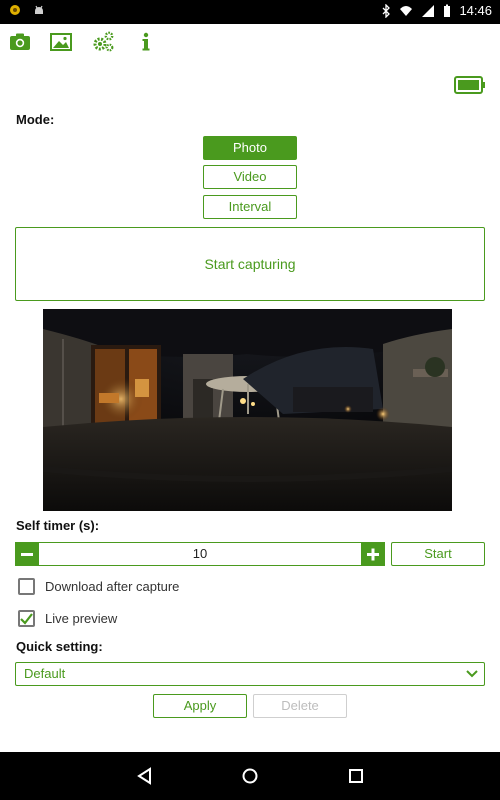  I want to click on recents-icon, so click(356, 776).